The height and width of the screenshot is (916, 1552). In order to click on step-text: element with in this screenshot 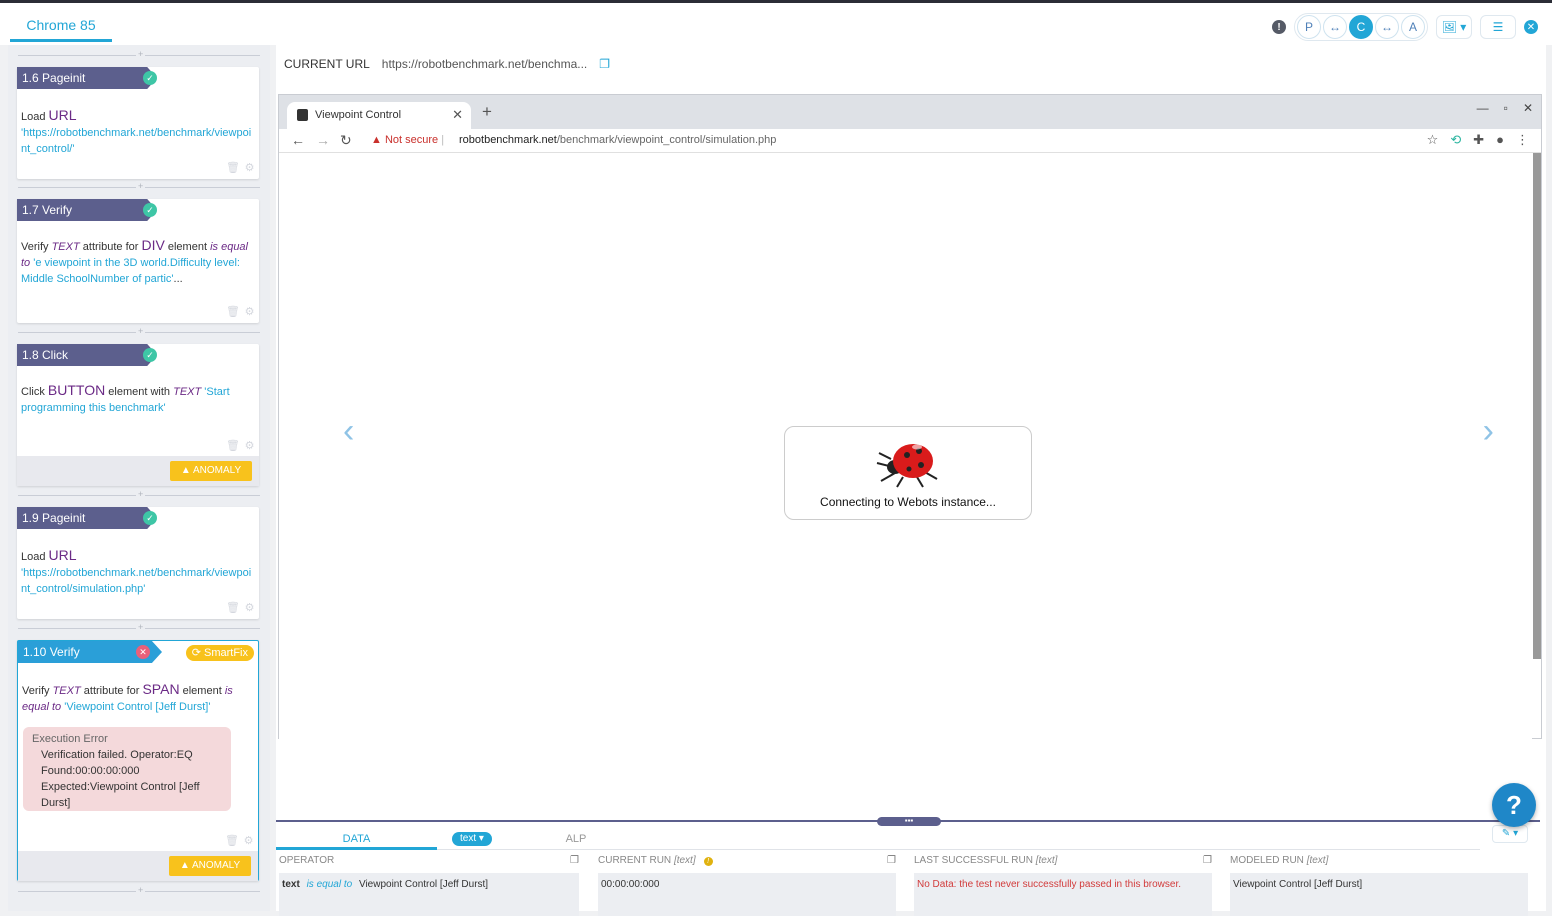, I will do `click(139, 392)`.